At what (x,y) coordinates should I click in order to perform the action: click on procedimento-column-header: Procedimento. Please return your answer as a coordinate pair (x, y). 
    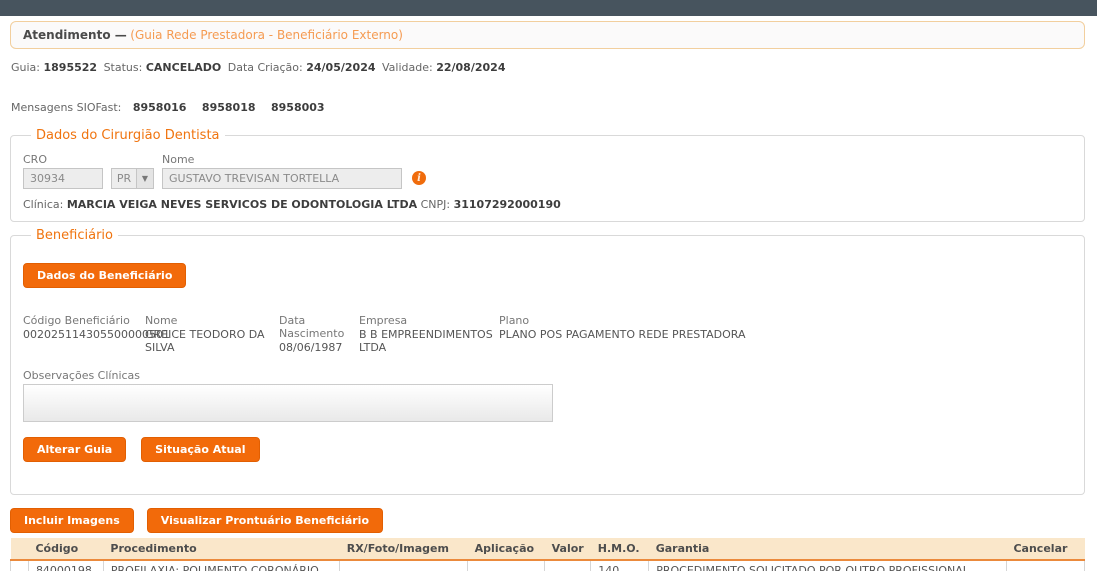
    Looking at the image, I should click on (221, 549).